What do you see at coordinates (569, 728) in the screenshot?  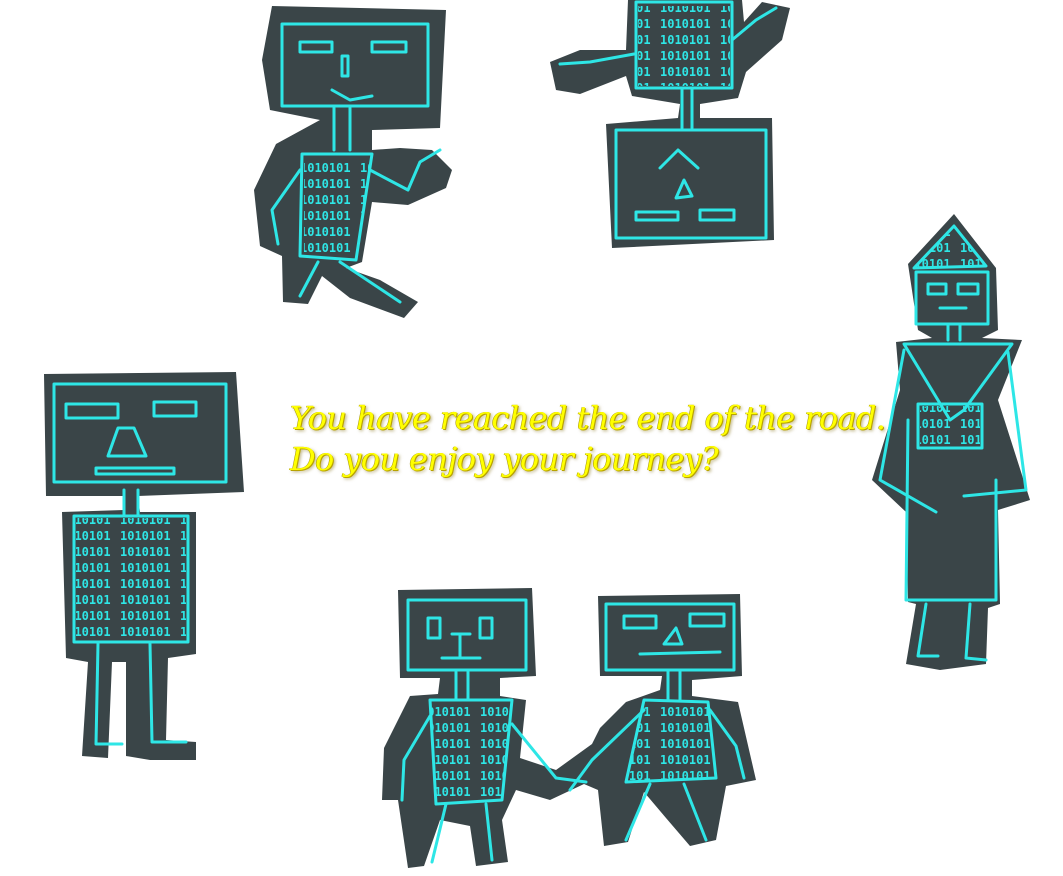 I see `hand-holding-robots` at bounding box center [569, 728].